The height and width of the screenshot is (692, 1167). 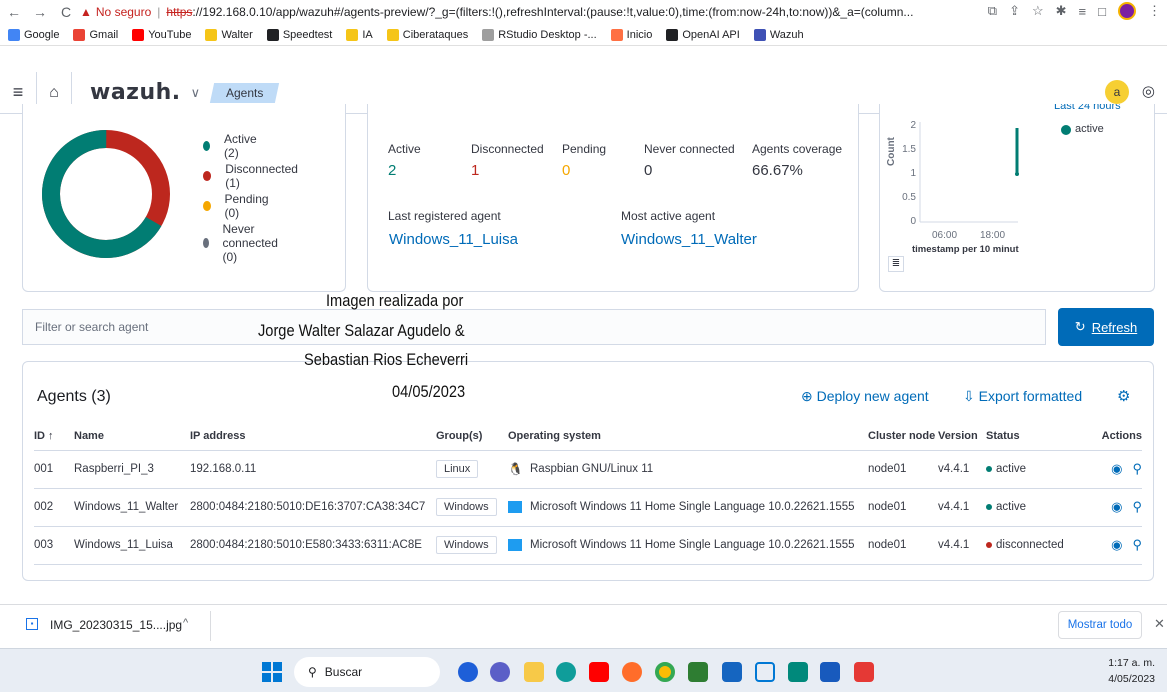 What do you see at coordinates (534, 327) in the screenshot?
I see `search-input: Filter or search agent` at bounding box center [534, 327].